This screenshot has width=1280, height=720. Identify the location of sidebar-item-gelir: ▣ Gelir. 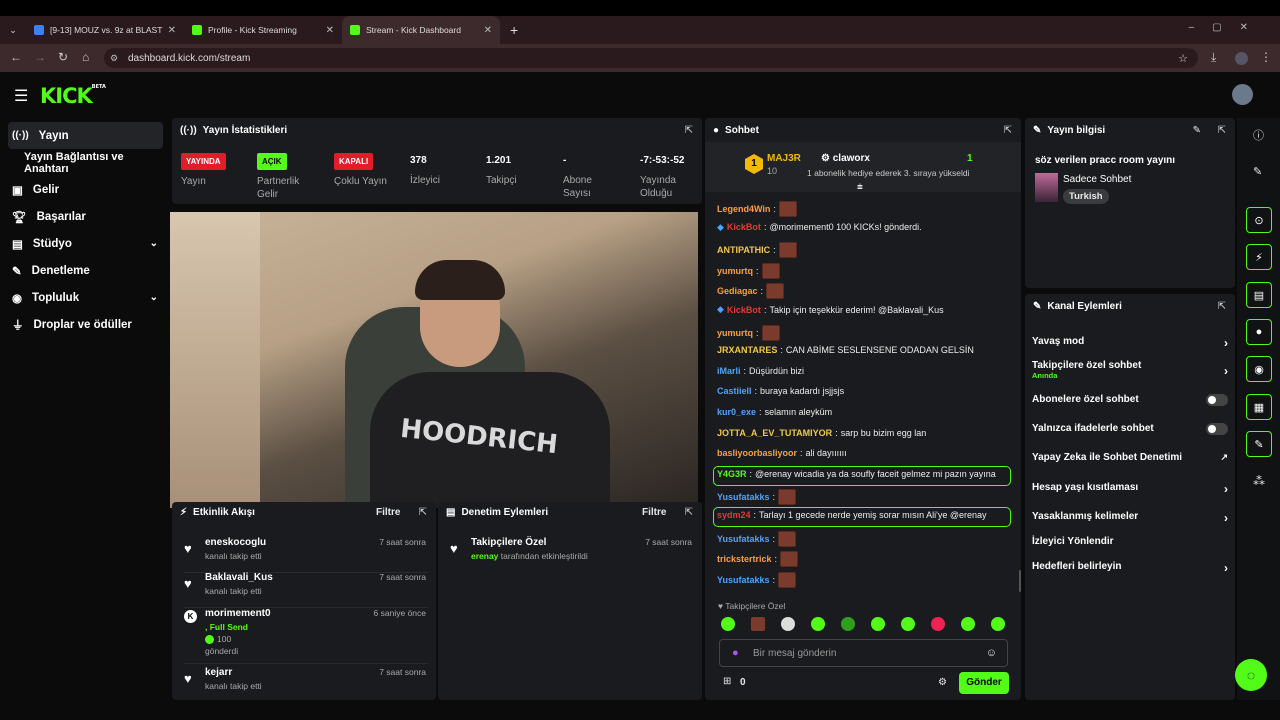
(85, 189).